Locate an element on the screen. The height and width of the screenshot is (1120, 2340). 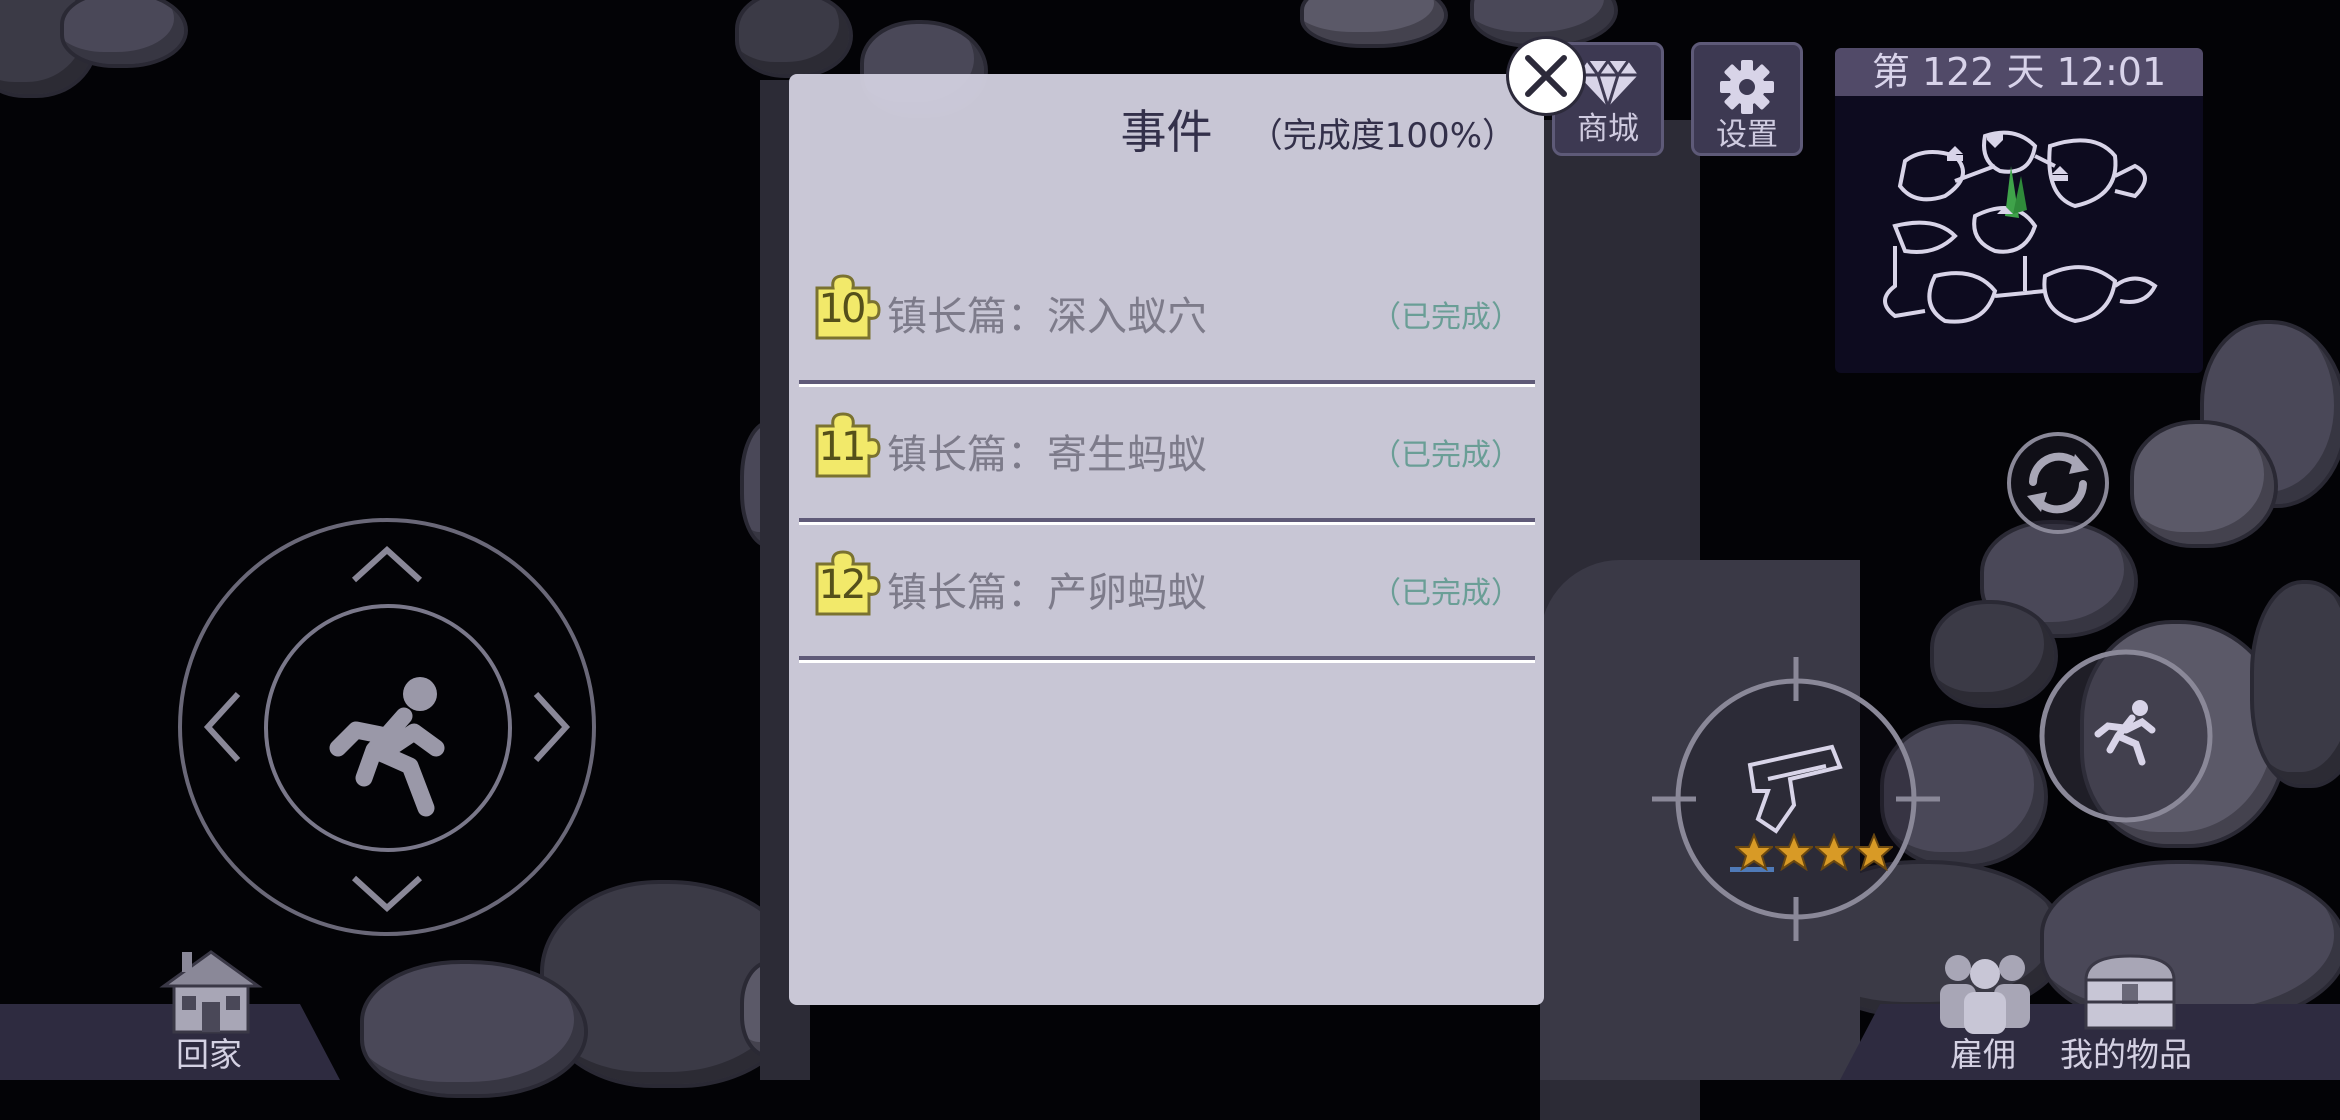
settings-button: 设置 is located at coordinates (1747, 99).